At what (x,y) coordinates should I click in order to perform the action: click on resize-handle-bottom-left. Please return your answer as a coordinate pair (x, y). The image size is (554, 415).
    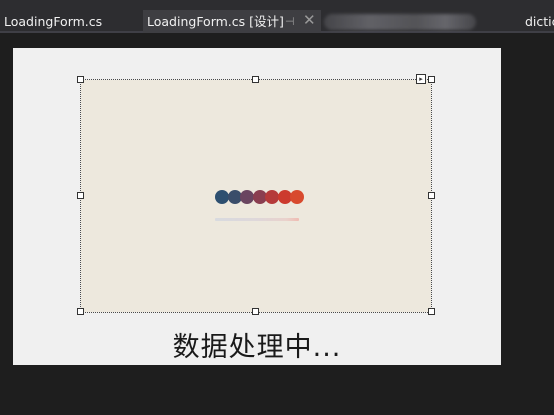
    Looking at the image, I should click on (80, 311).